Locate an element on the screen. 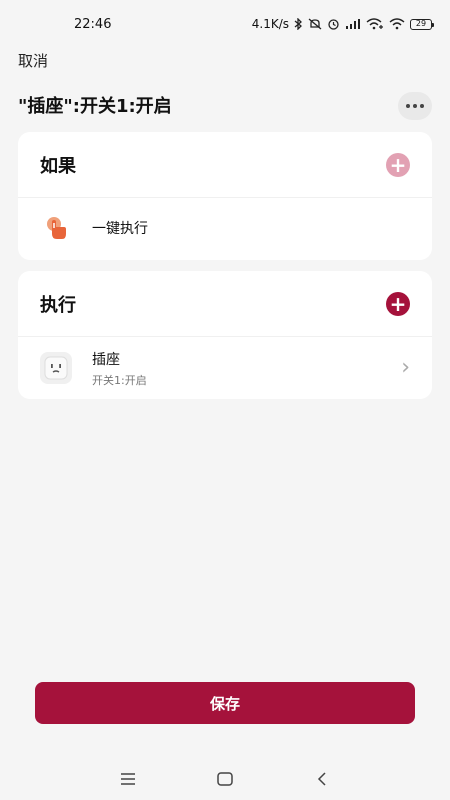  condition-item-label: 一键执行 is located at coordinates (120, 229).